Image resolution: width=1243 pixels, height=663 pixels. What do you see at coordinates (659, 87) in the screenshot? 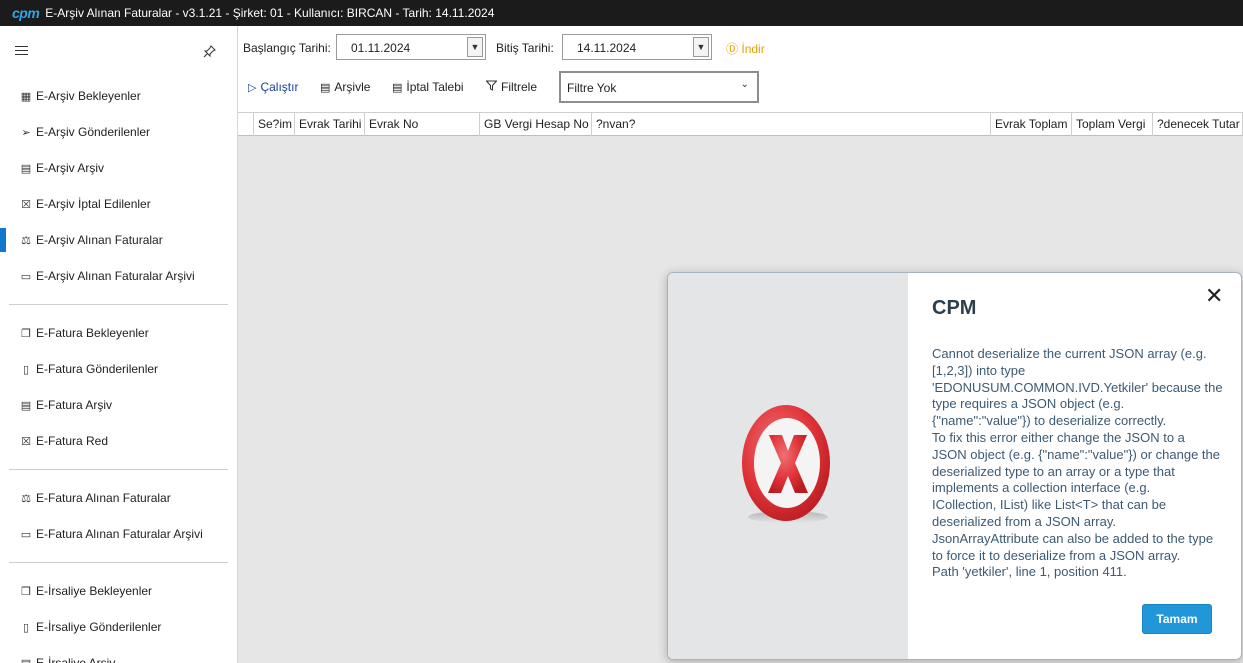
I see `filter-select: Filtre Yok ⌄` at bounding box center [659, 87].